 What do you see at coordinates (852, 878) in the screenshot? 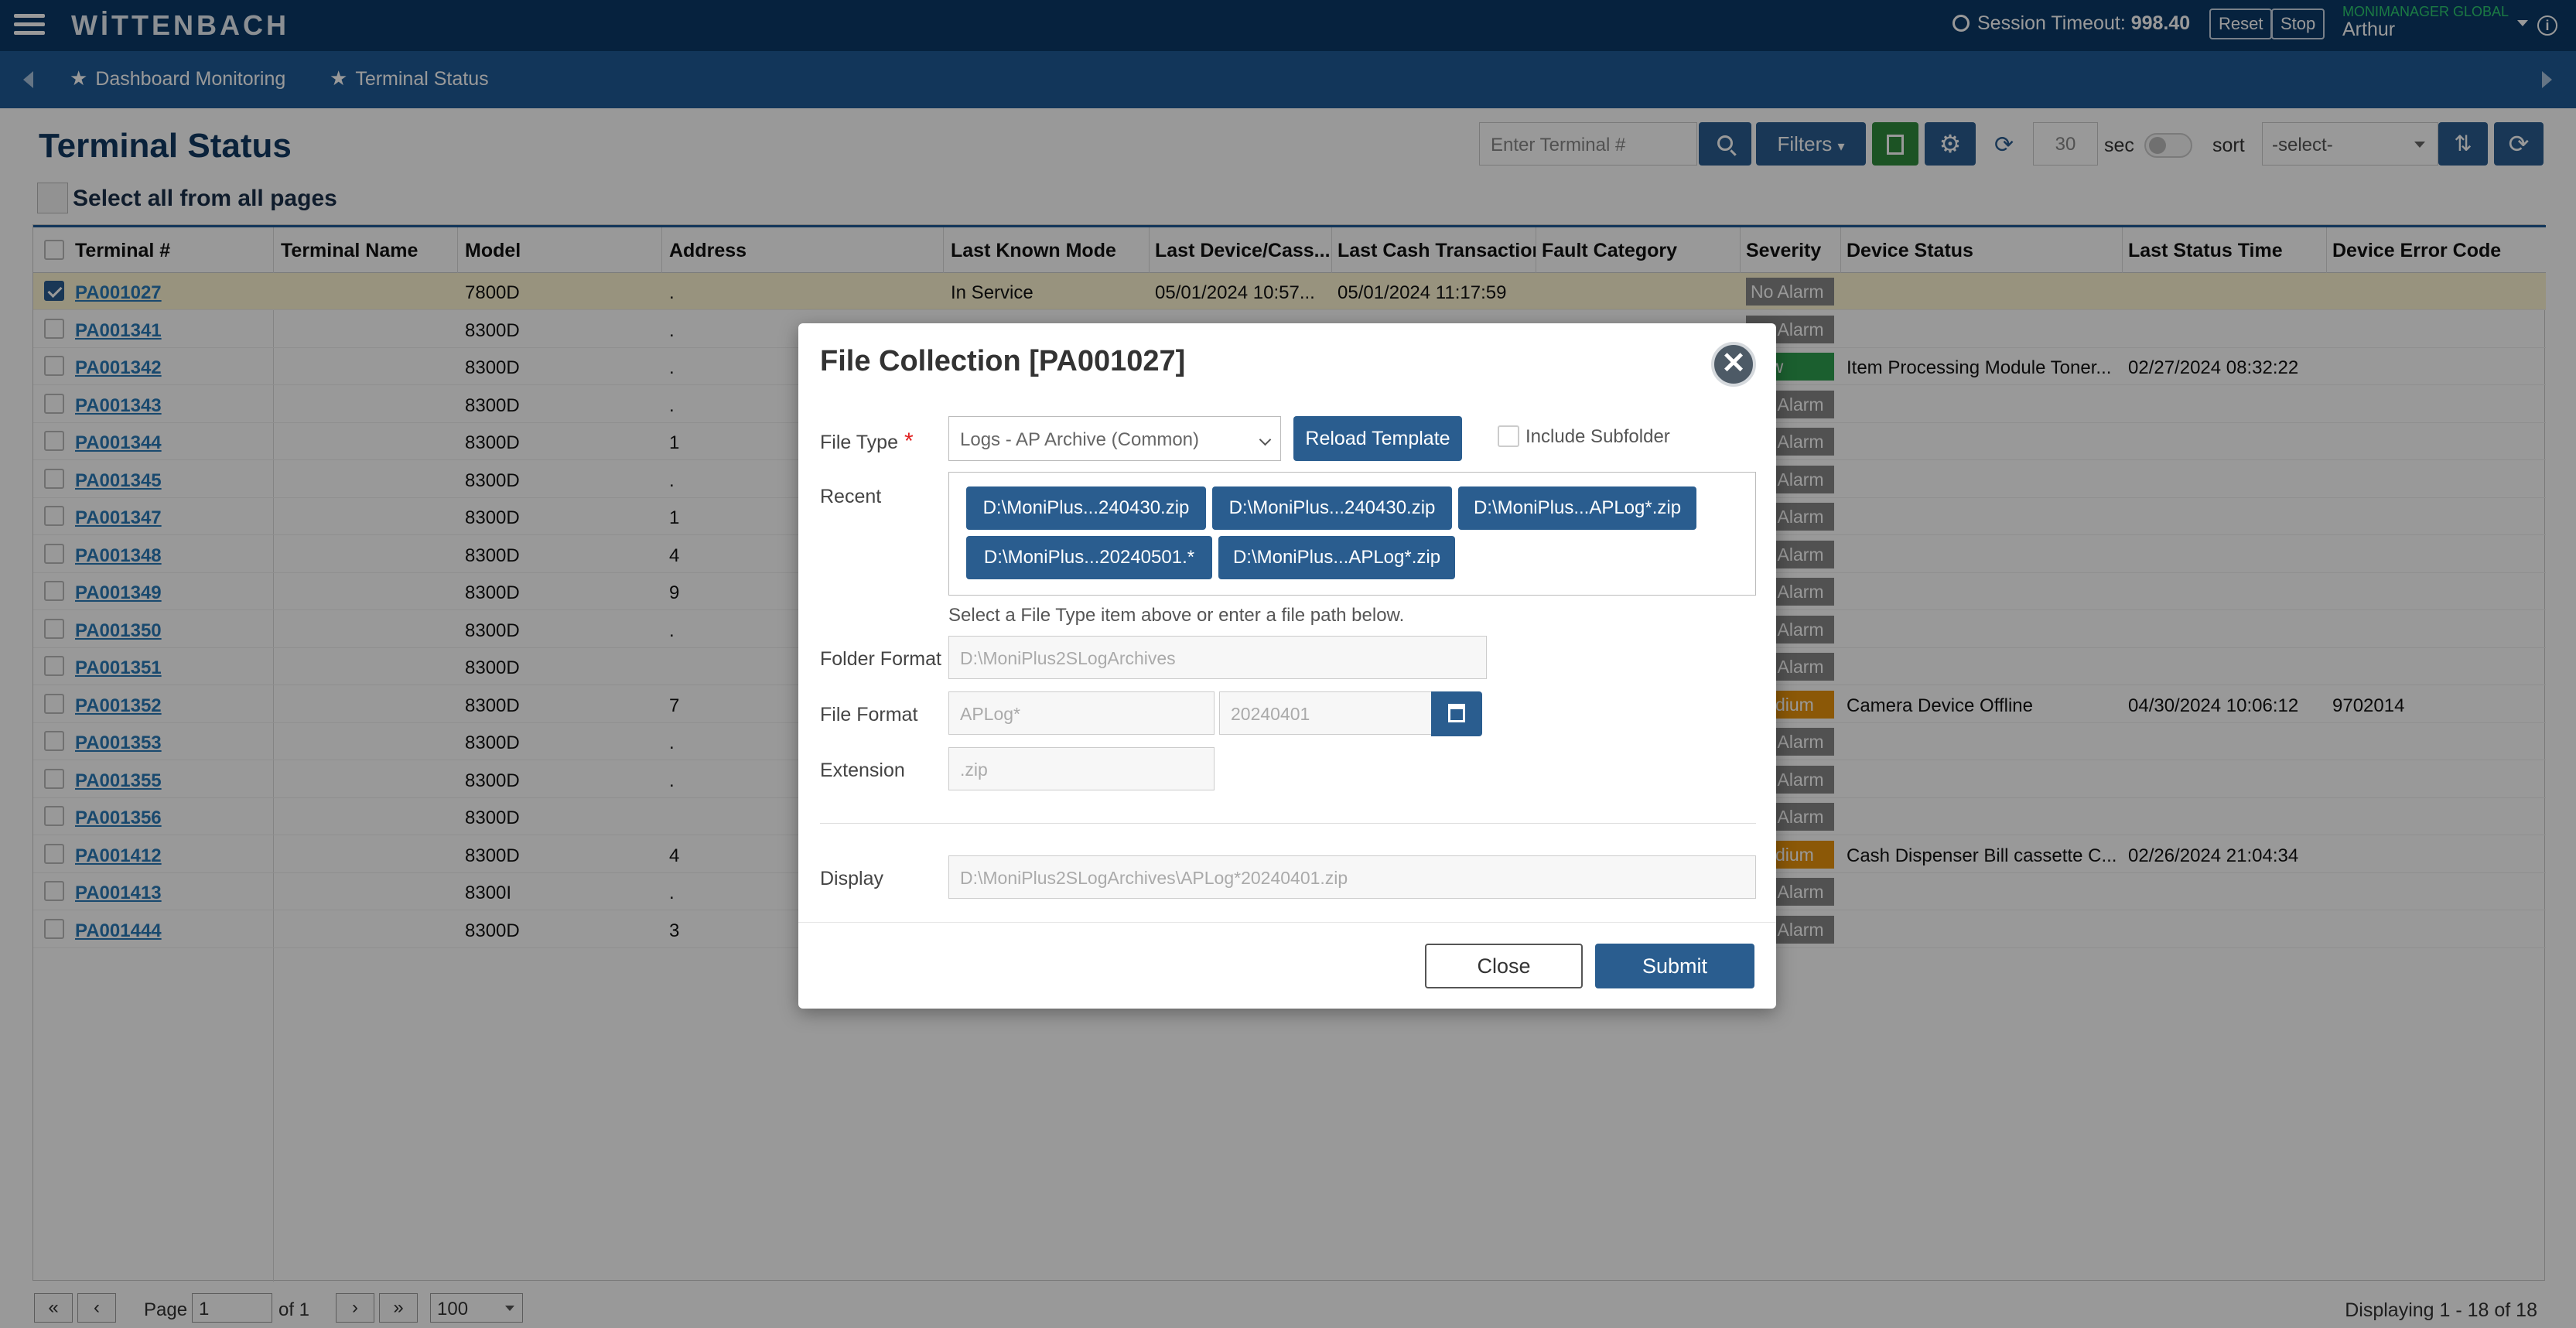
I see `display-label: Display` at bounding box center [852, 878].